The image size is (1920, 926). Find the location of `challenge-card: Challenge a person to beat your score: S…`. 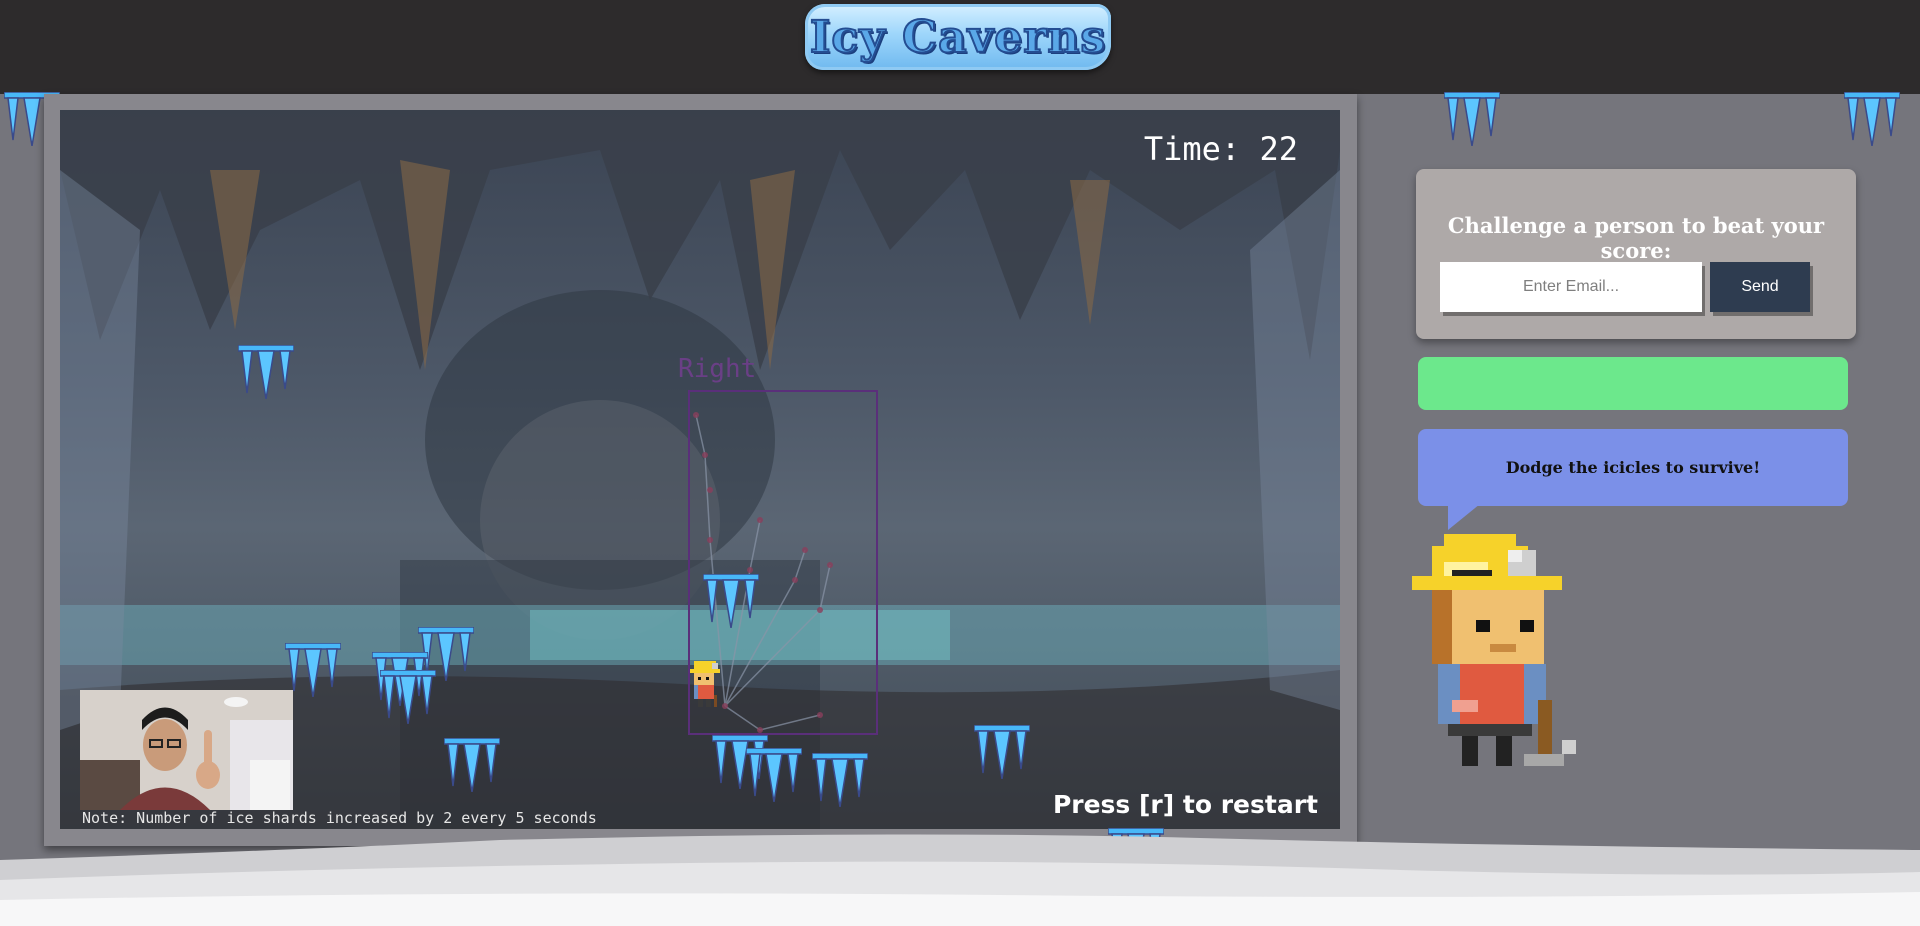

challenge-card: Challenge a person to beat your score: S… is located at coordinates (1636, 254).